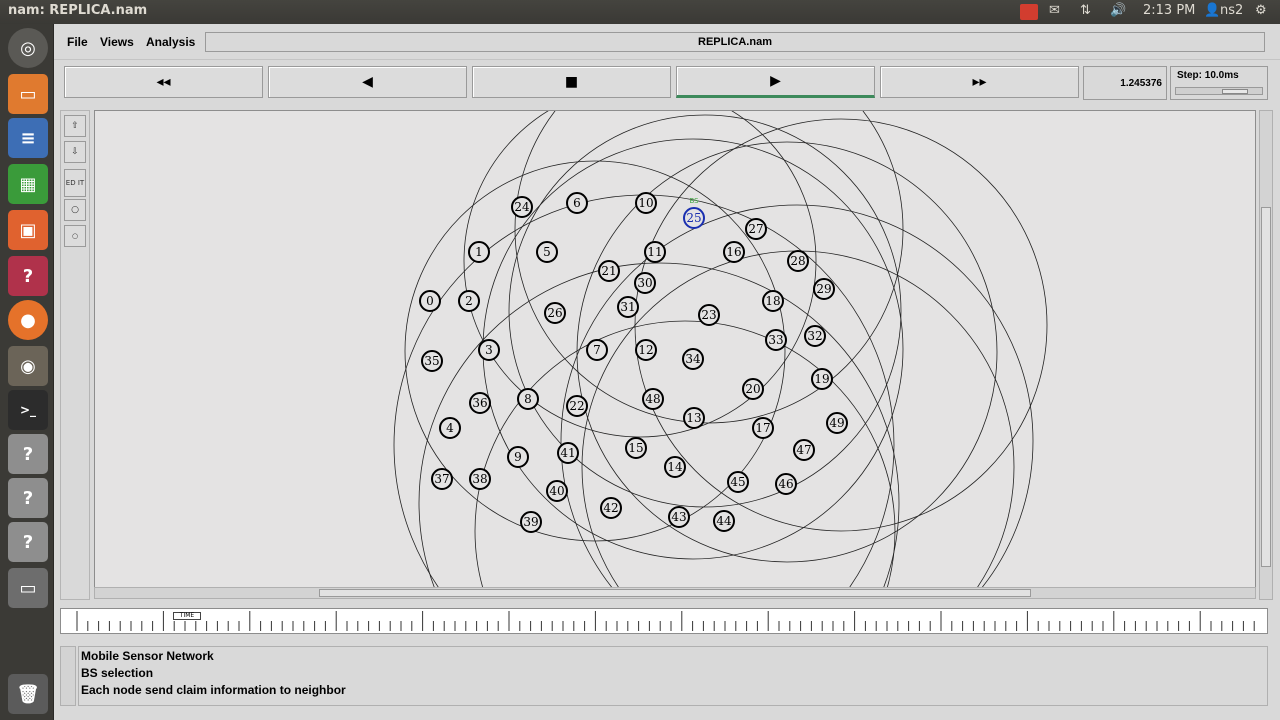  Describe the element at coordinates (479, 252) in the screenshot. I see `node-1: 1` at that location.